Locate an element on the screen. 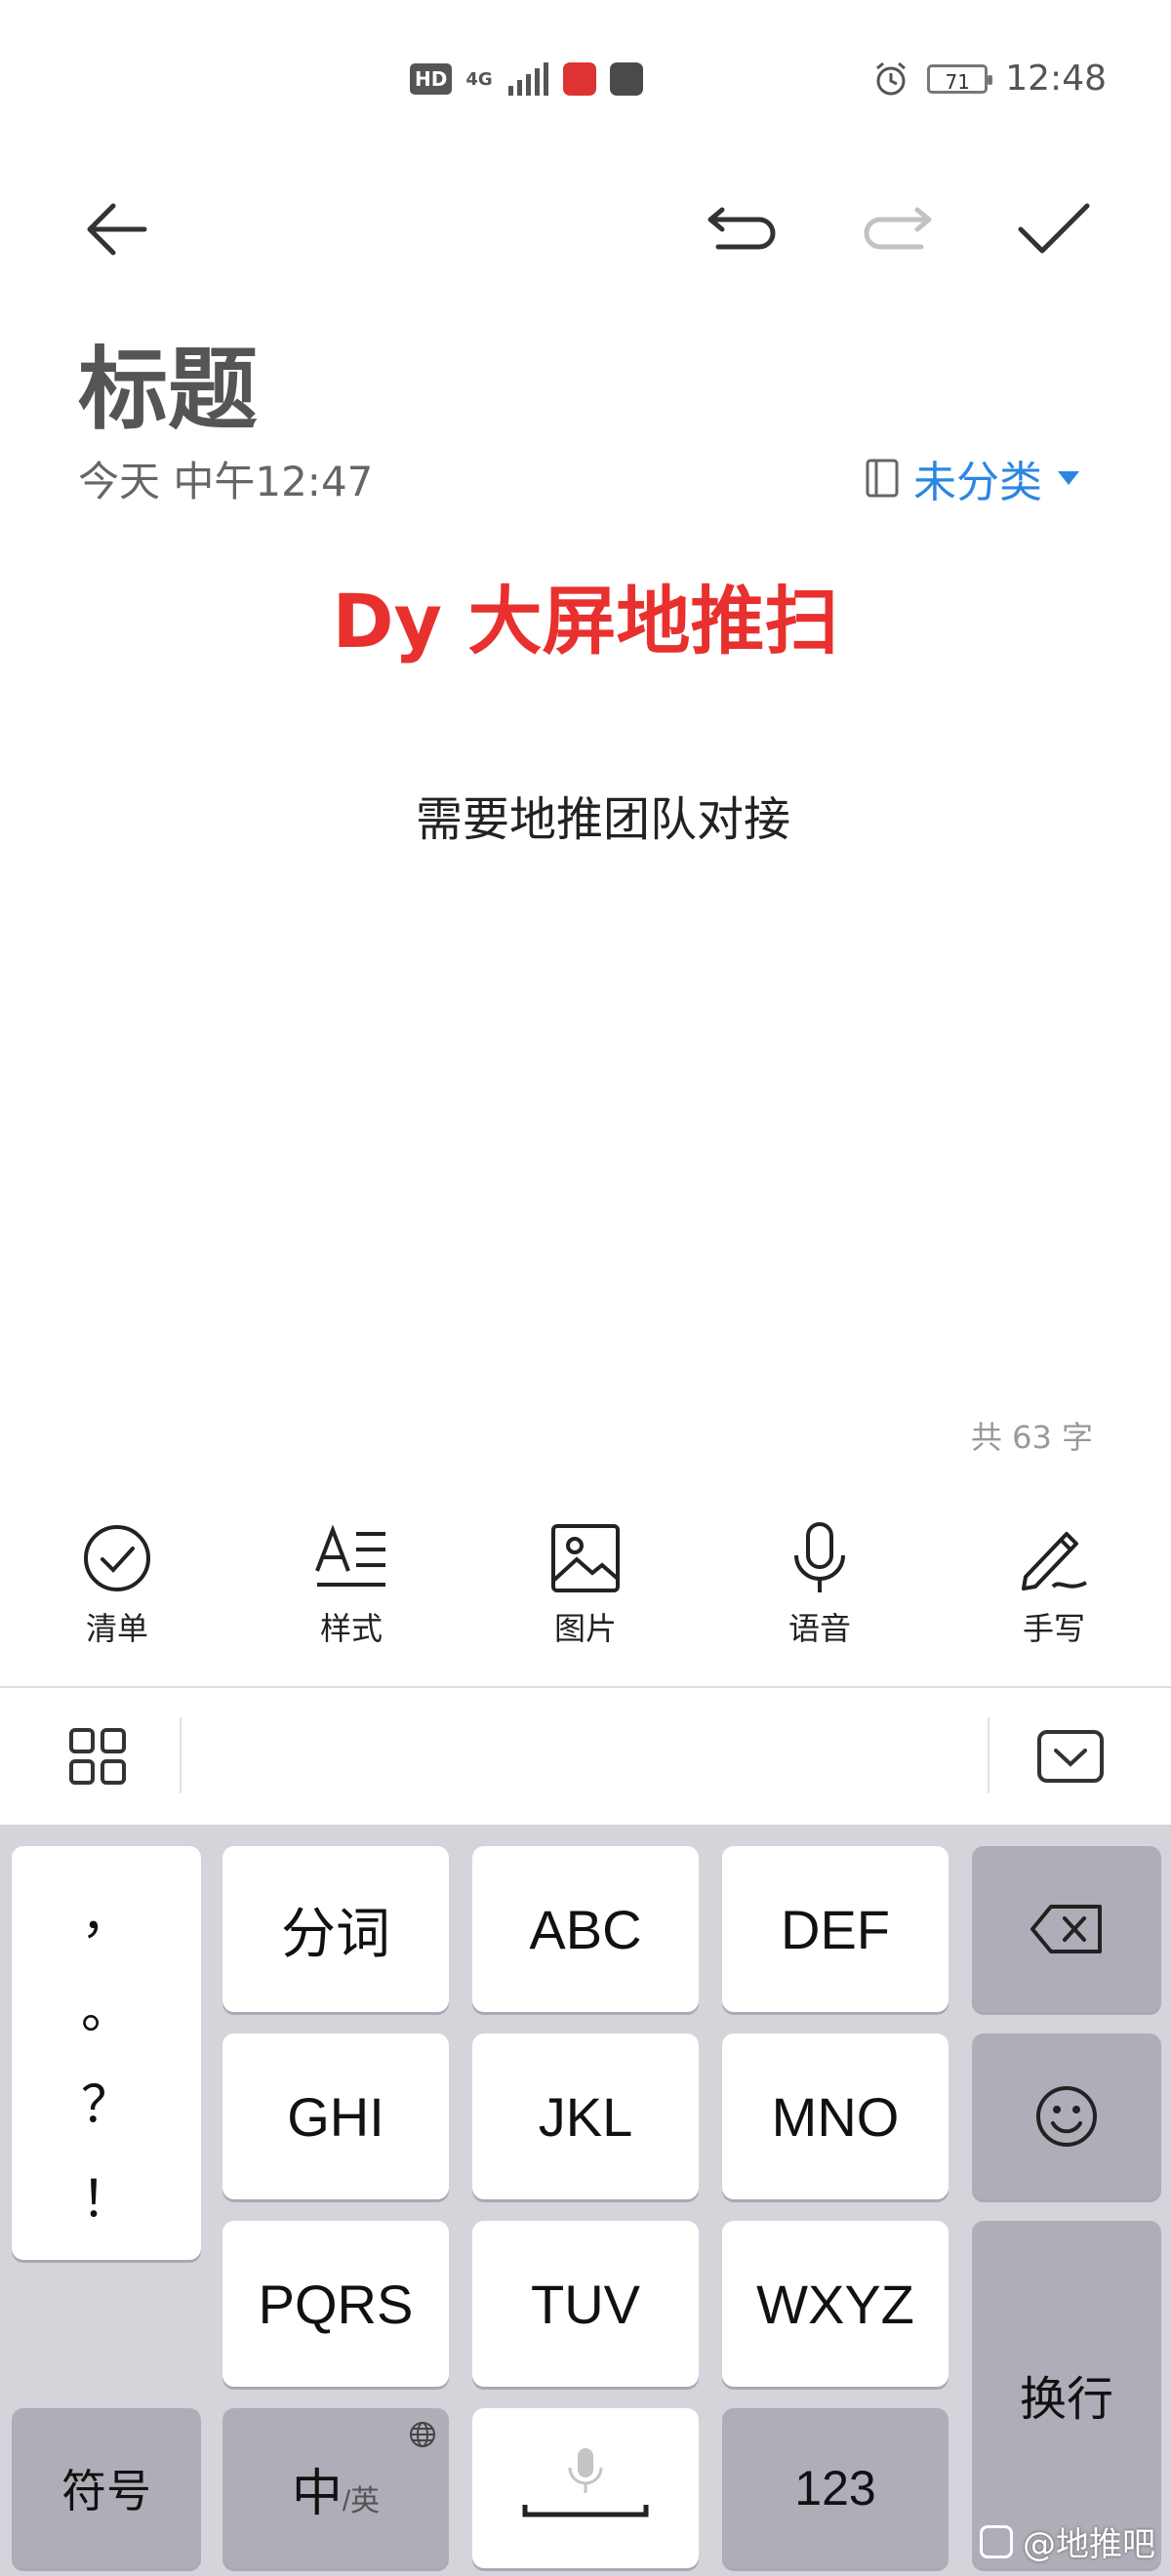 This screenshot has width=1171, height=2576. key-question: ？ is located at coordinates (106, 2100).